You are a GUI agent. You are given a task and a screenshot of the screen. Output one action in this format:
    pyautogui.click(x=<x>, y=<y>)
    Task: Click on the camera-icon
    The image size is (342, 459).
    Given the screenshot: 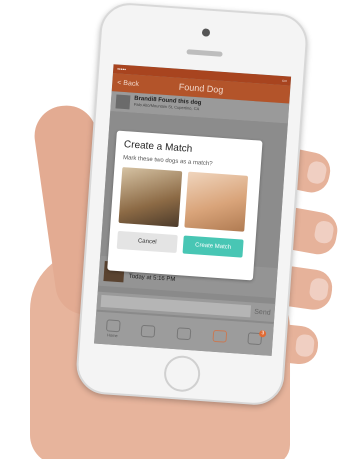 What is the action you would take?
    pyautogui.click(x=206, y=32)
    